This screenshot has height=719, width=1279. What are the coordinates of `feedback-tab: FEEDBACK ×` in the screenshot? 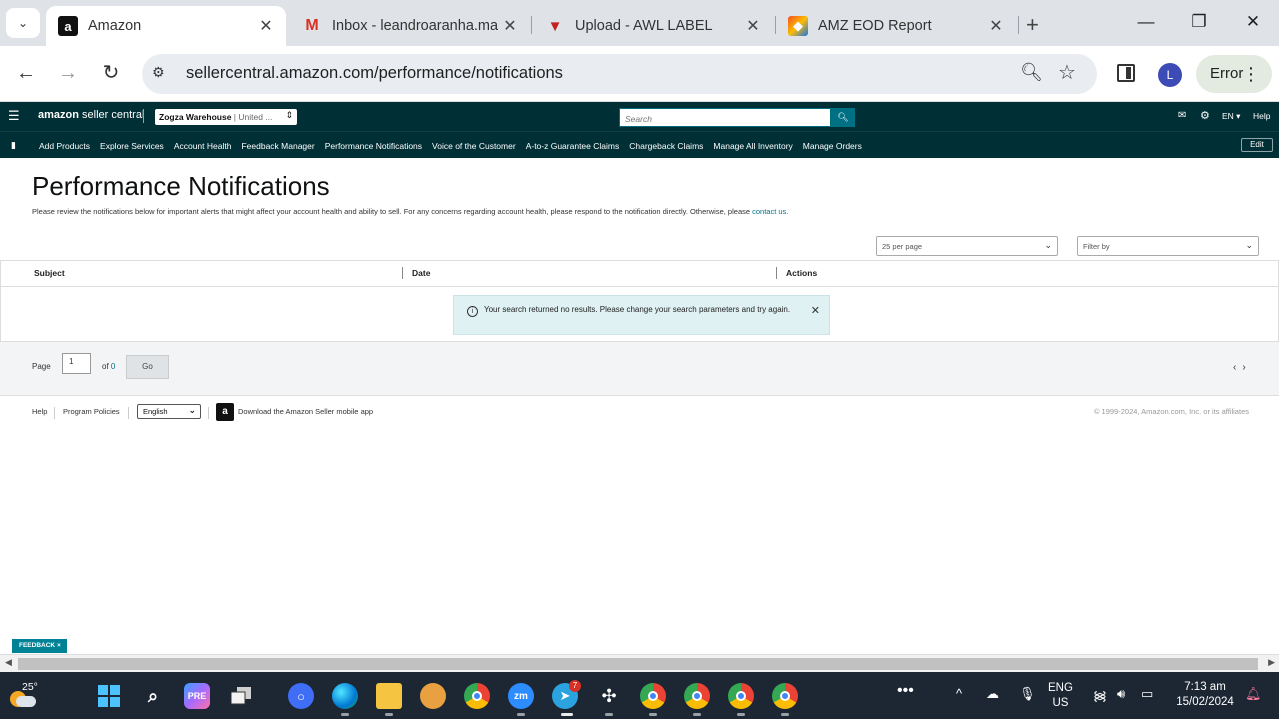 It's located at (39, 646).